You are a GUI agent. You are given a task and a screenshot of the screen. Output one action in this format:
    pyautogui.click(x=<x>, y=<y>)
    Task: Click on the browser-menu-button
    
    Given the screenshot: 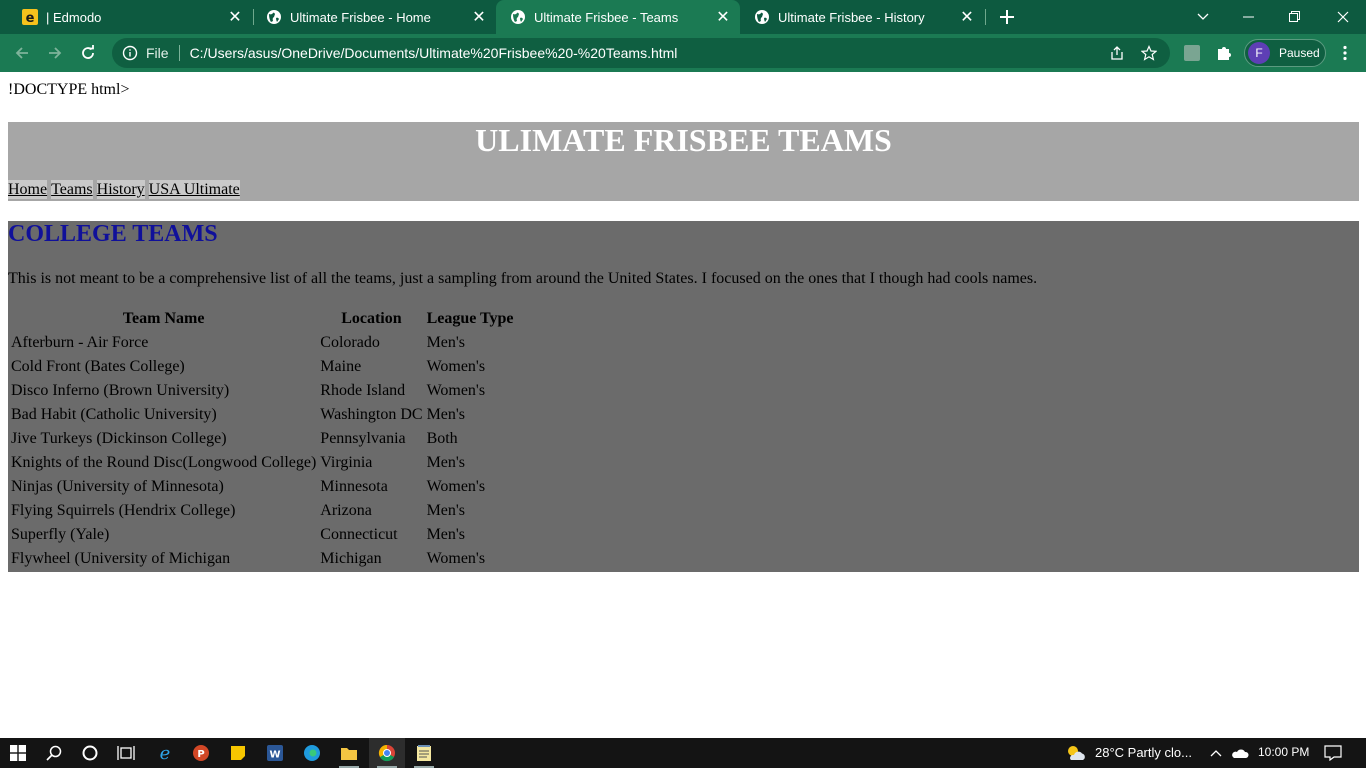 What is the action you would take?
    pyautogui.click(x=1345, y=53)
    